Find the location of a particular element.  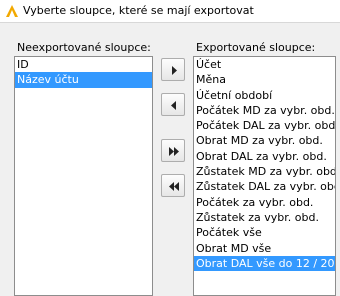

exported-columns-label: Exportované sloupce: is located at coordinates (256, 47).